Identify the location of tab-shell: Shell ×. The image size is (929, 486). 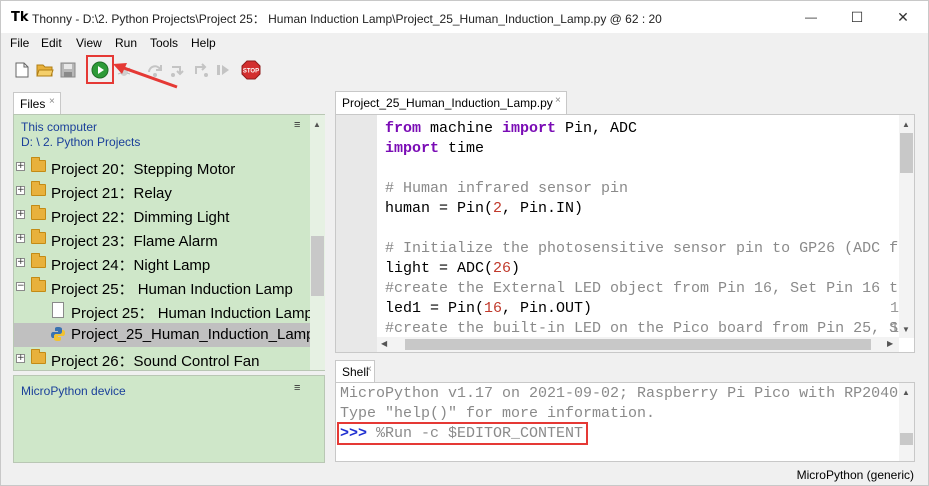
(355, 371).